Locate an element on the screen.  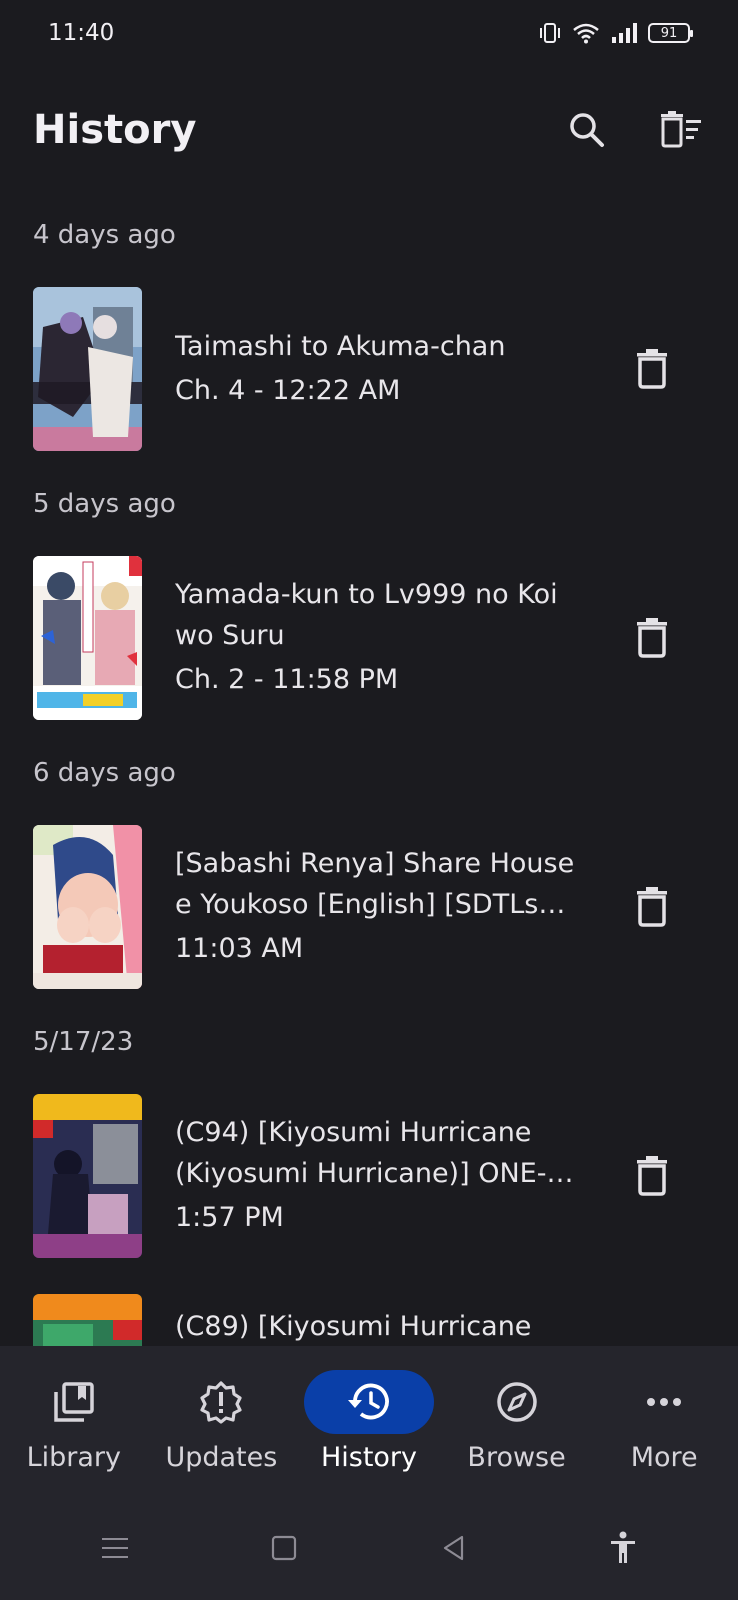
nav-browse: Browse is located at coordinates (517, 1421).